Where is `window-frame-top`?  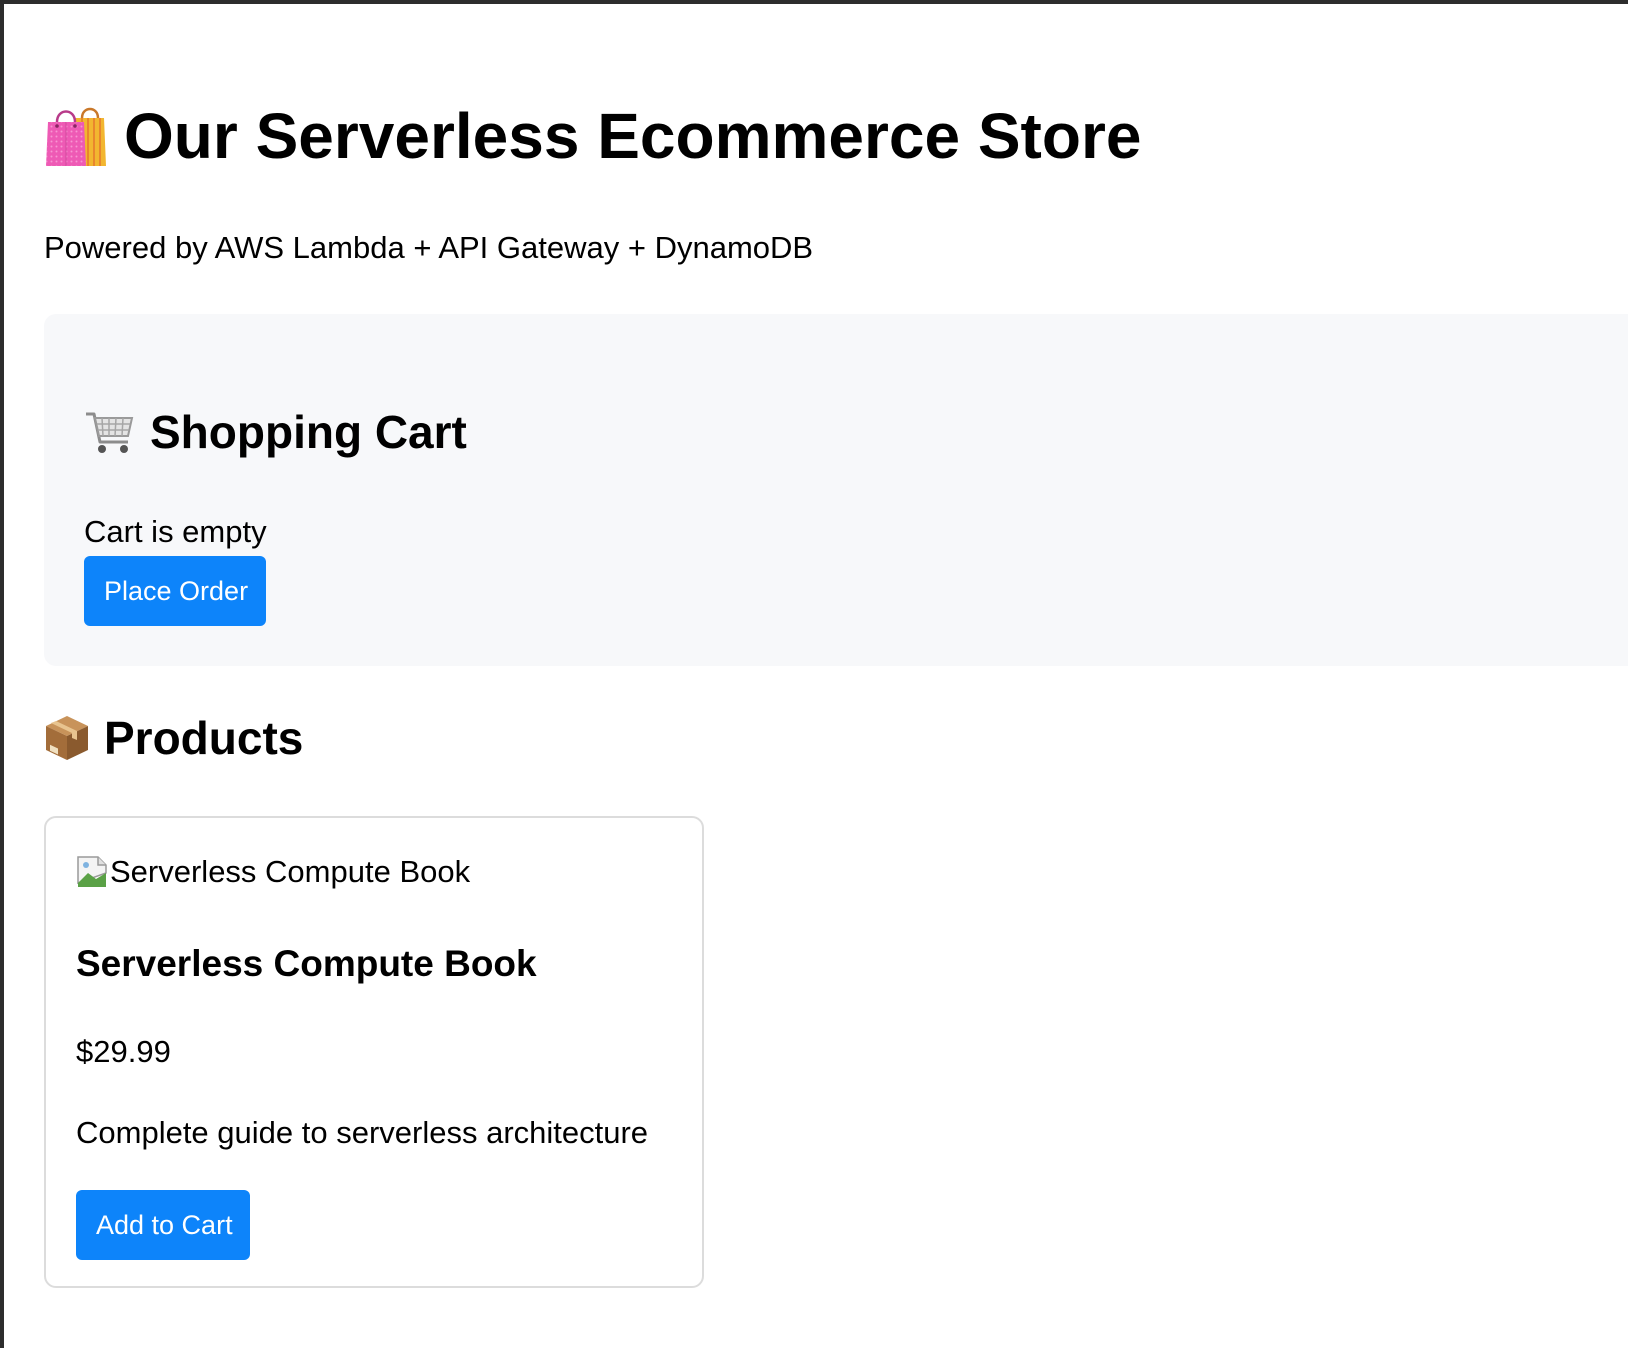 window-frame-top is located at coordinates (814, 2).